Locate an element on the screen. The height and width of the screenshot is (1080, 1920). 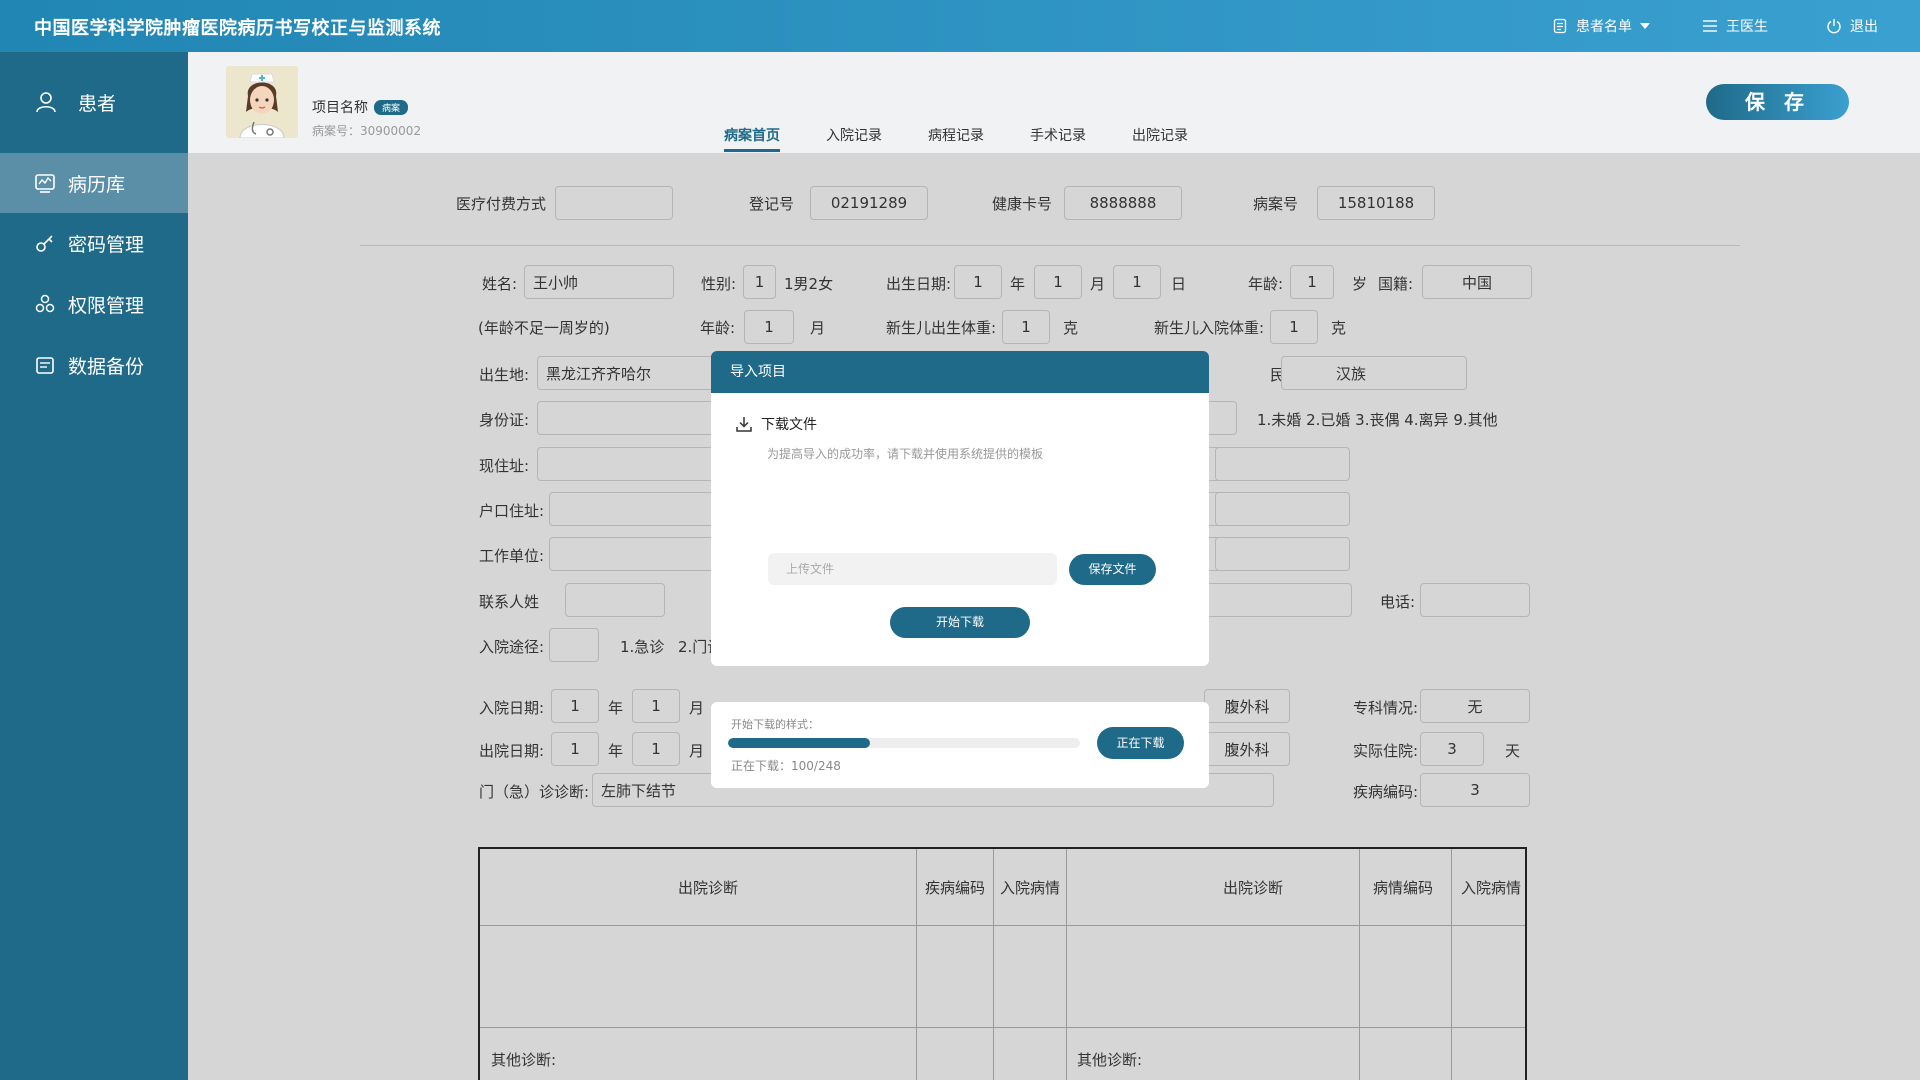
progress-bar-fill is located at coordinates (799, 743).